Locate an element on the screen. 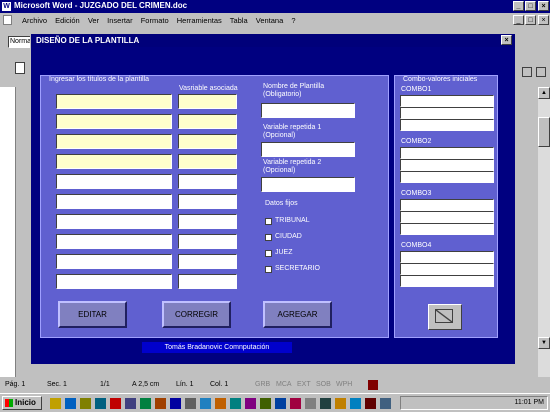 This screenshot has height=412, width=550. spellcheck-icon is located at coordinates (373, 385).